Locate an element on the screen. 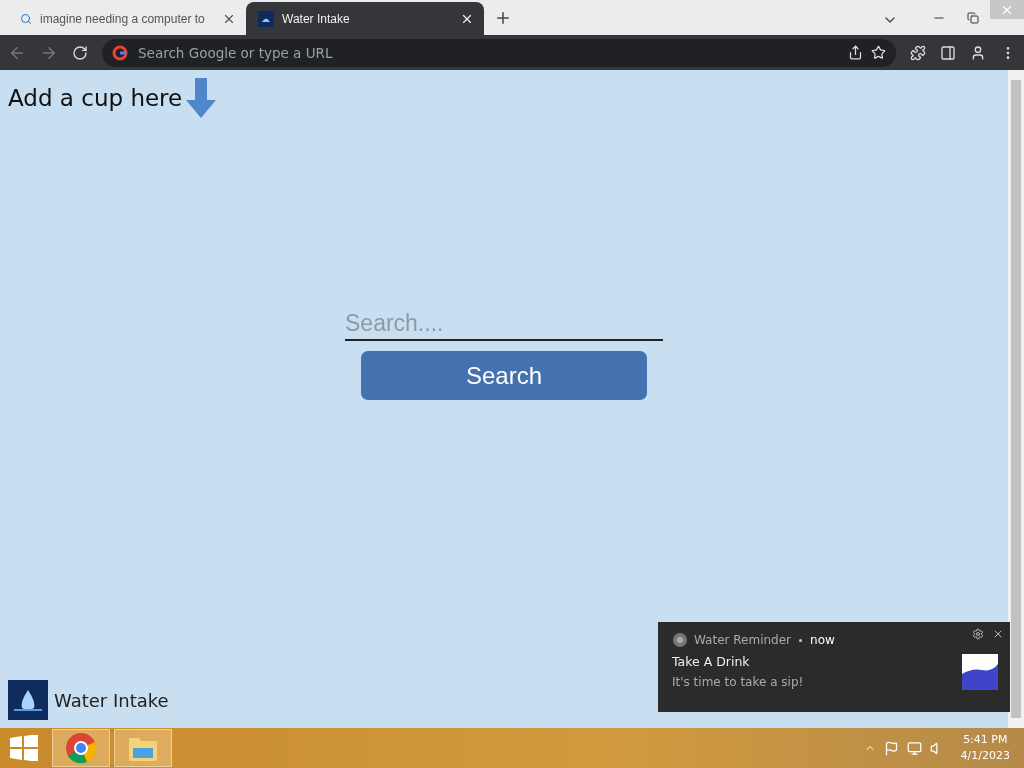  app-name: Water Reminder is located at coordinates (743, 640).